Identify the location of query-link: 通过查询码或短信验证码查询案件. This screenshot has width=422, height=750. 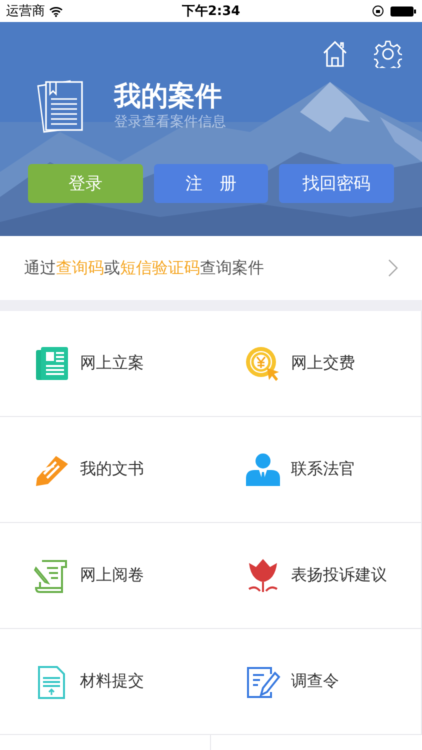
(206, 268).